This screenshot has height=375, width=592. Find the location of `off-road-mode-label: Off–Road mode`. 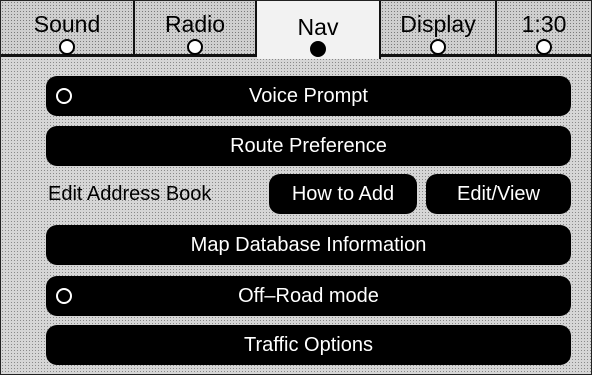

off-road-mode-label: Off–Road mode is located at coordinates (308, 296).